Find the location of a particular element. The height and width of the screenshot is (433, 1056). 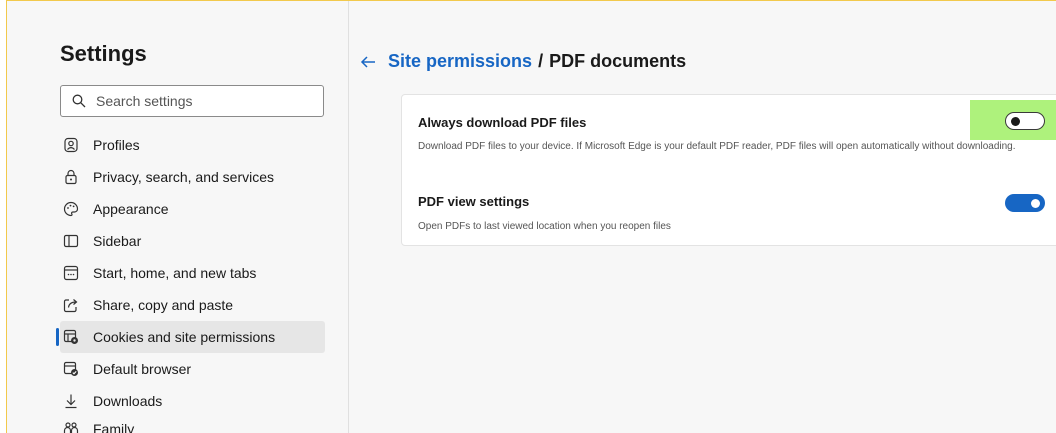

sidebar-item-label: Cookies and site permissions is located at coordinates (184, 337).